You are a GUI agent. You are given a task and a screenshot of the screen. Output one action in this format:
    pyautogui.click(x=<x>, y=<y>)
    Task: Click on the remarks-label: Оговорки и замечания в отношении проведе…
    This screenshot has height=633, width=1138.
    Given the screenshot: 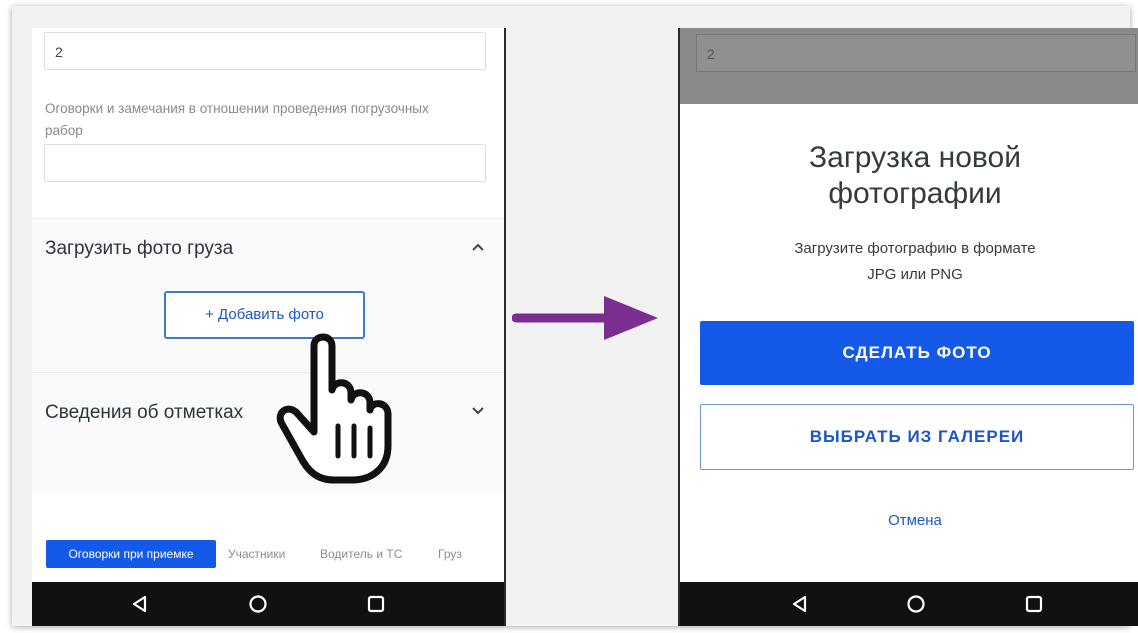 What is the action you would take?
    pyautogui.click(x=237, y=119)
    